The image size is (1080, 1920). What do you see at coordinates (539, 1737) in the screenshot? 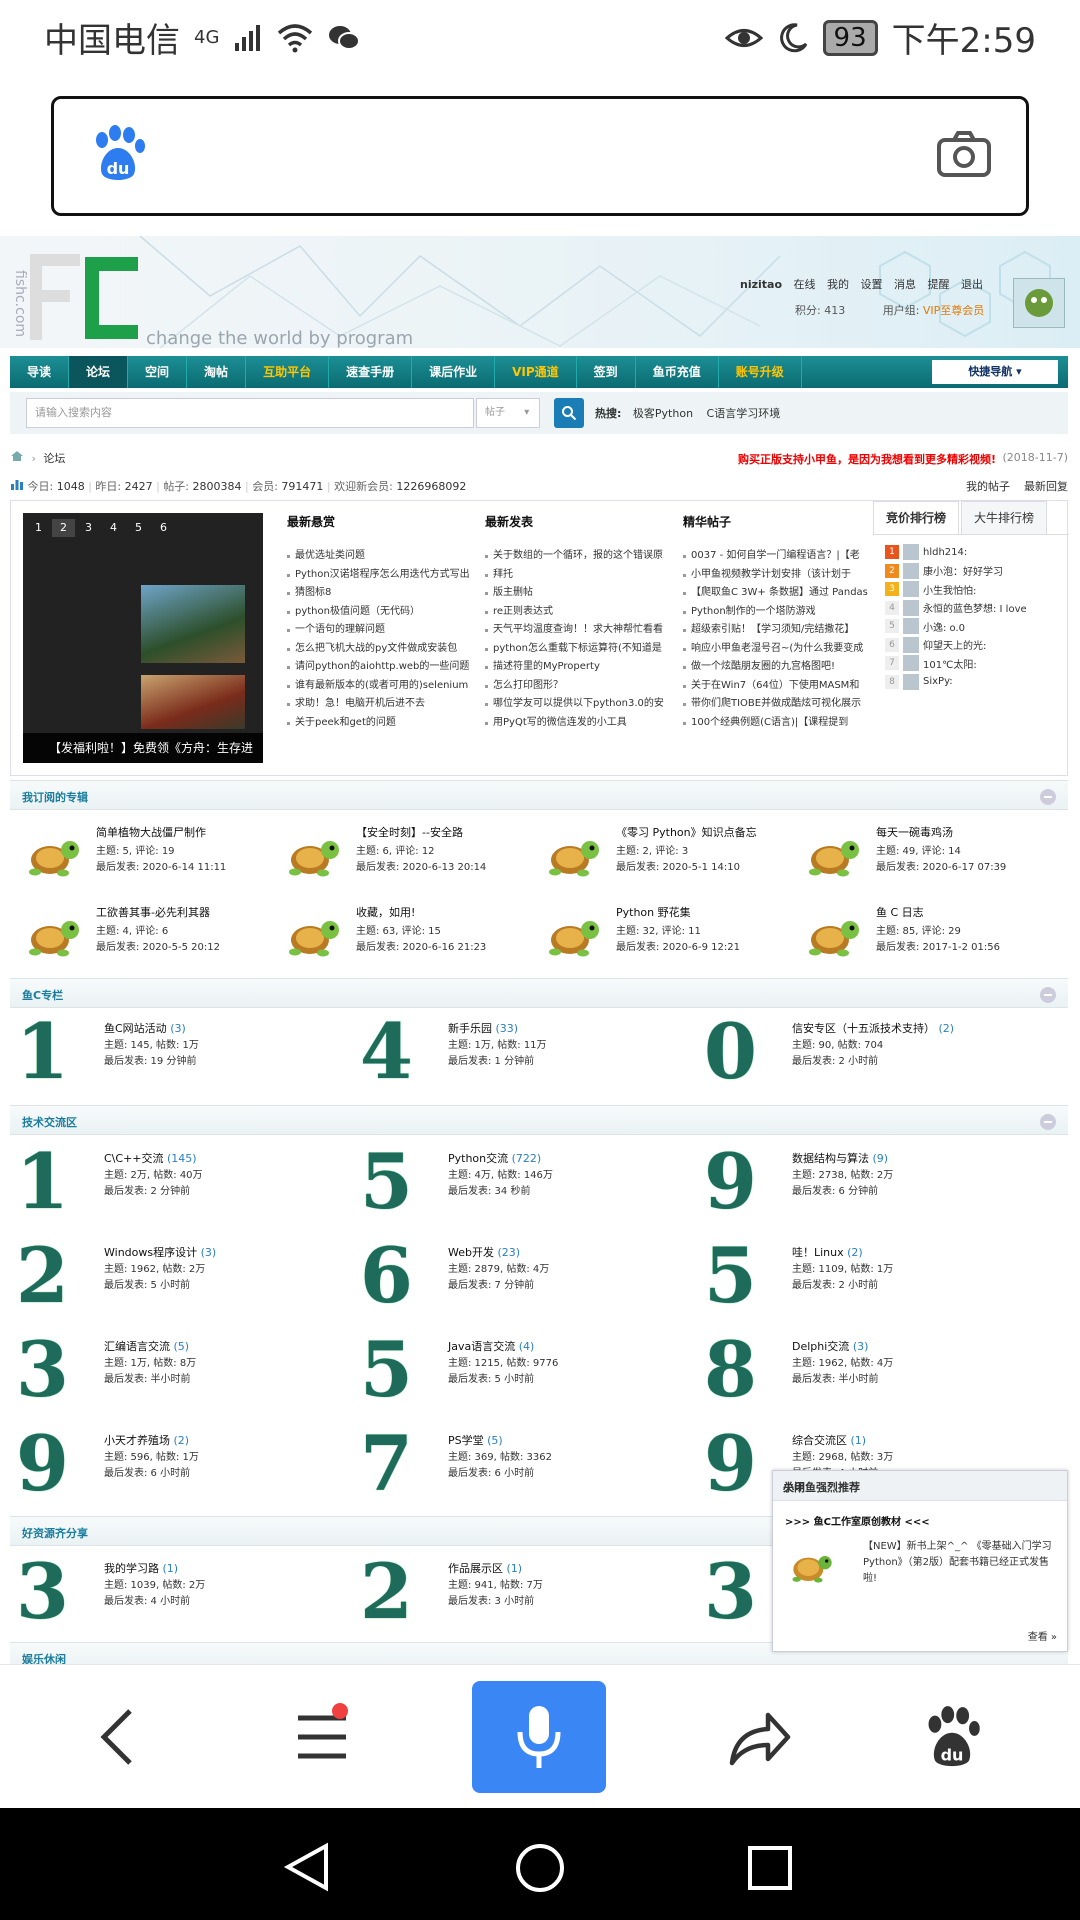
I see `voice-search-button` at bounding box center [539, 1737].